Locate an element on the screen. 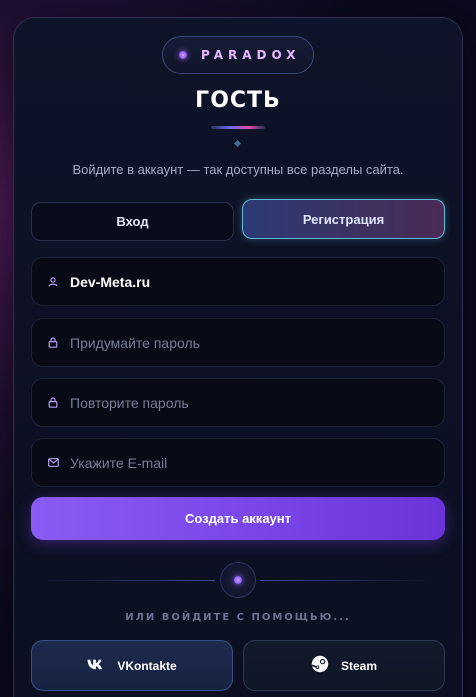 This screenshot has width=476, height=697. vk-login-button: VKontakte is located at coordinates (132, 665).